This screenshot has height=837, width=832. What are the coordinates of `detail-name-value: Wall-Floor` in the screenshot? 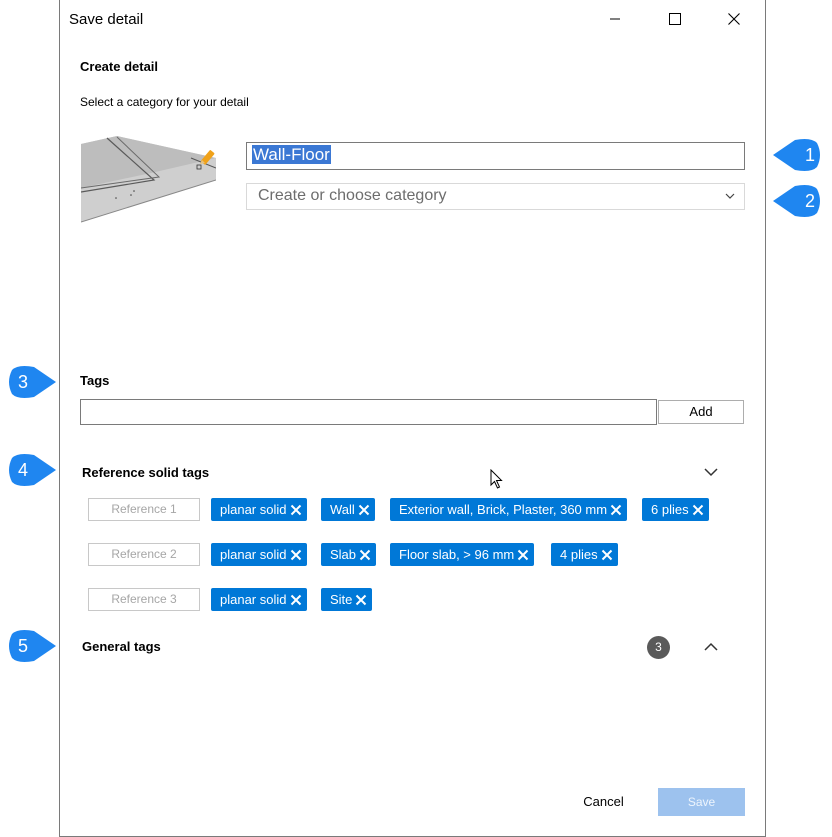 It's located at (291, 154).